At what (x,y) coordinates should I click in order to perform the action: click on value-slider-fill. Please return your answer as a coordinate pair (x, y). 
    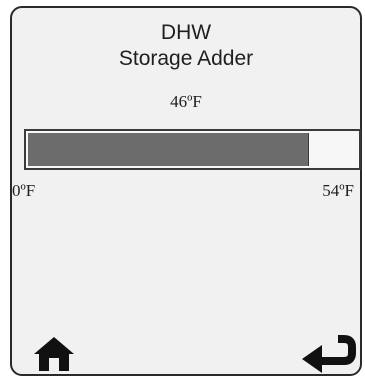
    Looking at the image, I should click on (168, 149).